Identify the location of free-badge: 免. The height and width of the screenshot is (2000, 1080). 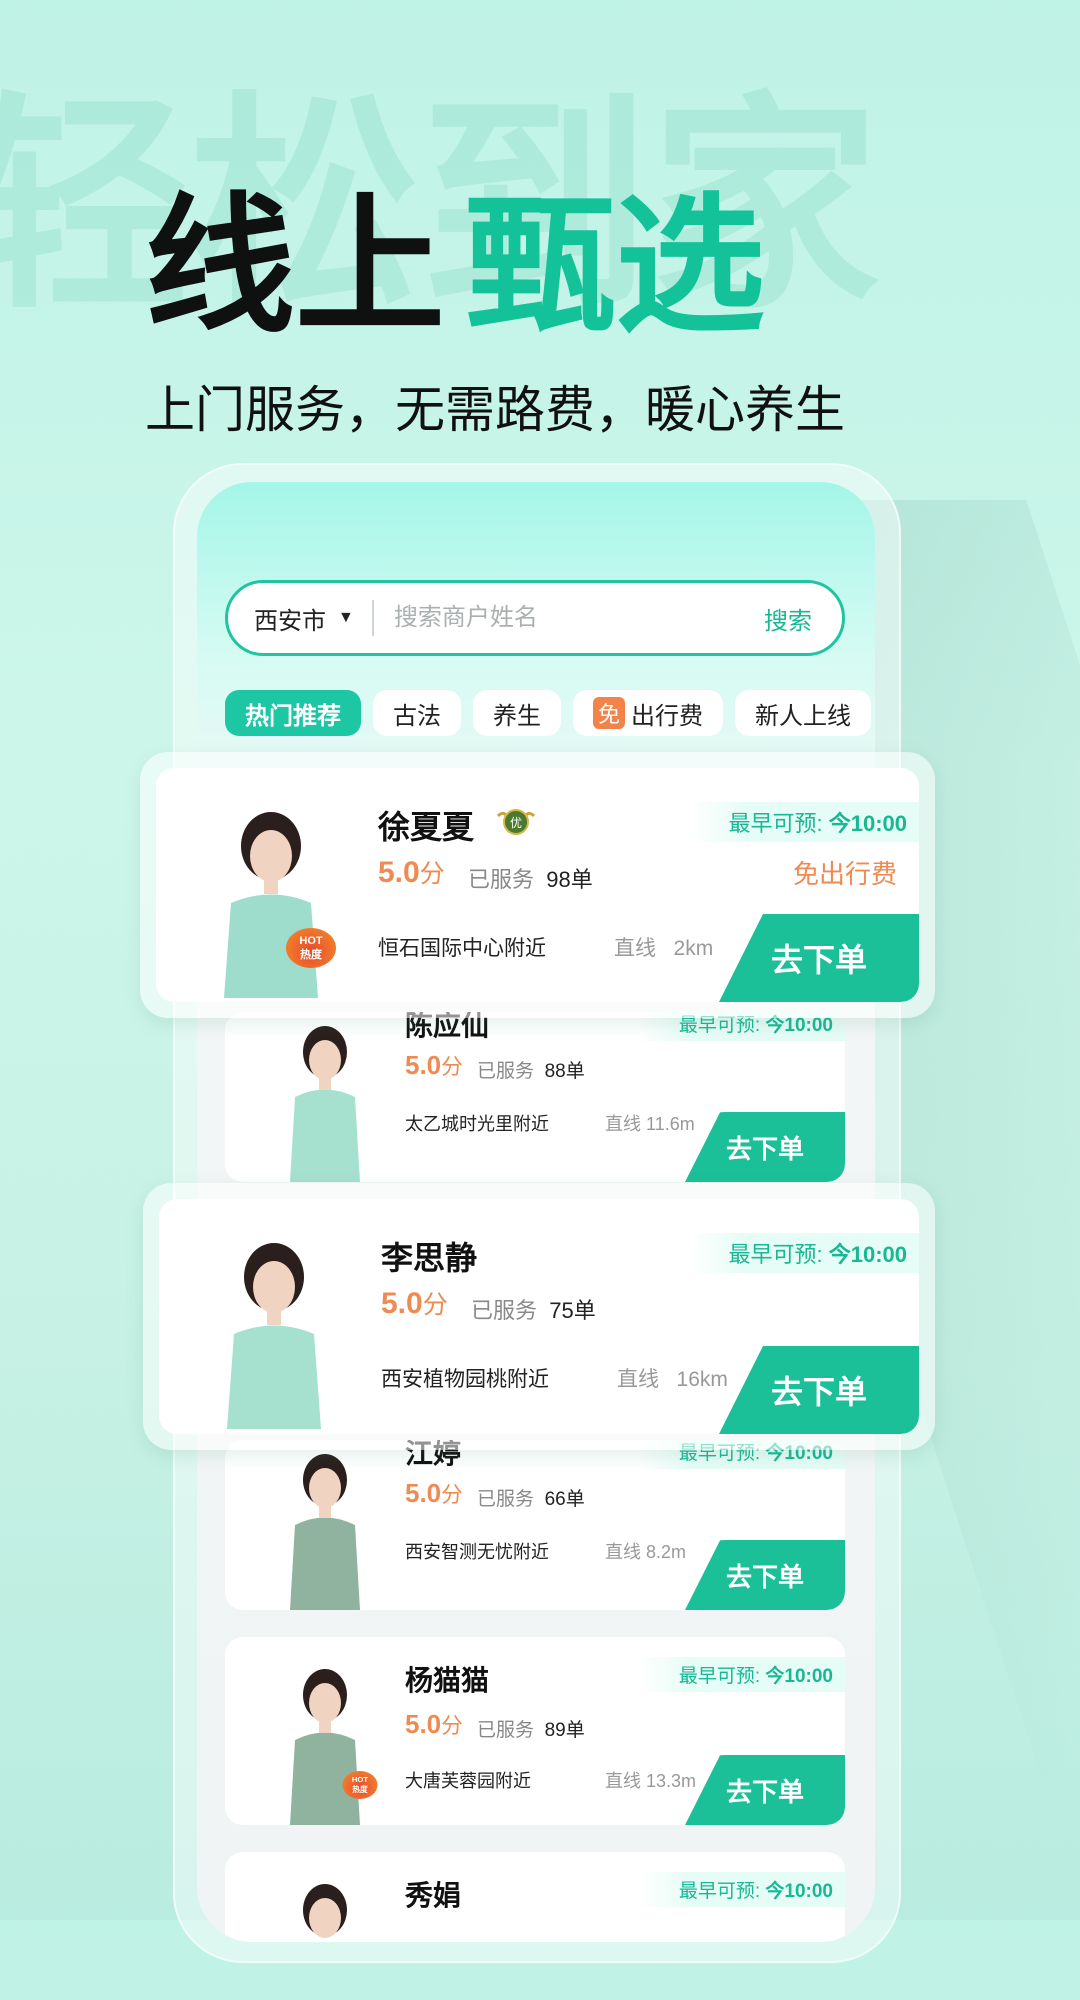
(609, 713).